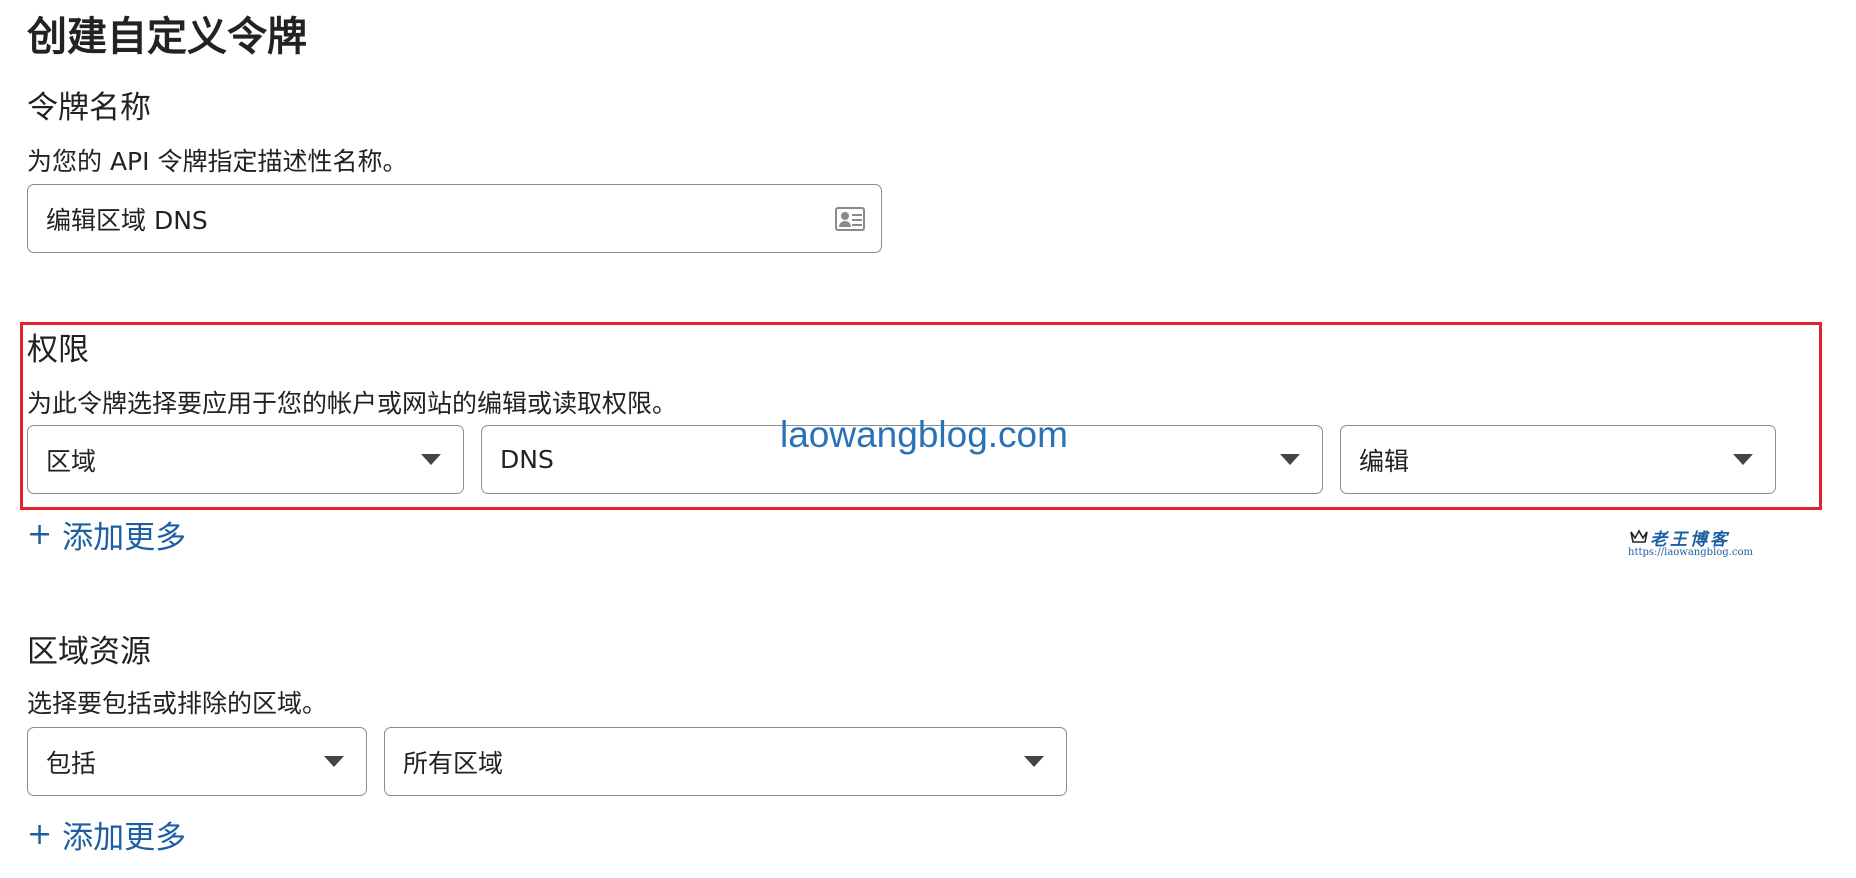 The height and width of the screenshot is (878, 1856). I want to click on token-name-input: 编辑区域 DNS, so click(454, 218).